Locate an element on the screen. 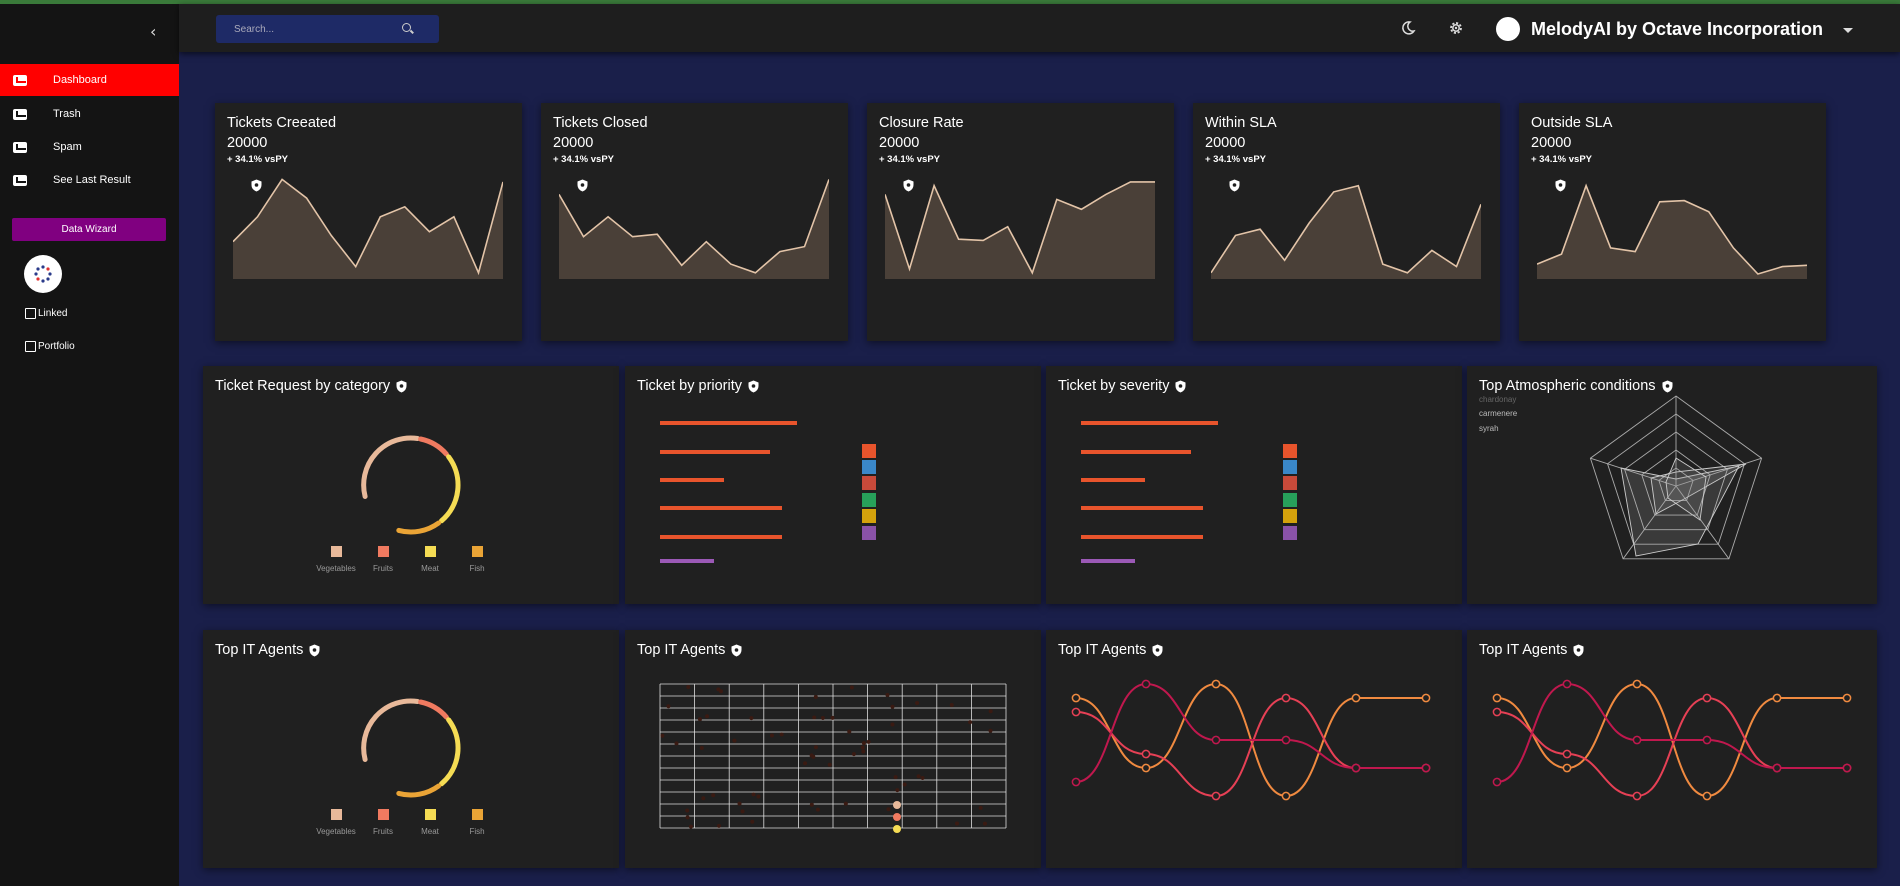 The height and width of the screenshot is (886, 1900). bump-chart is located at coordinates (1672, 740).